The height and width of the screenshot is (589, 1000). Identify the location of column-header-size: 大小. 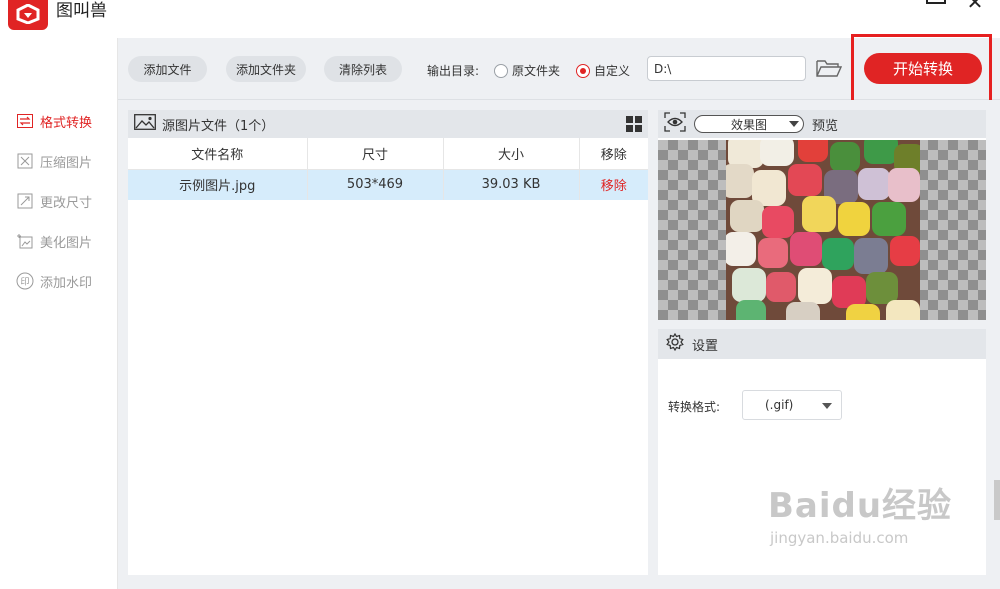
(511, 154).